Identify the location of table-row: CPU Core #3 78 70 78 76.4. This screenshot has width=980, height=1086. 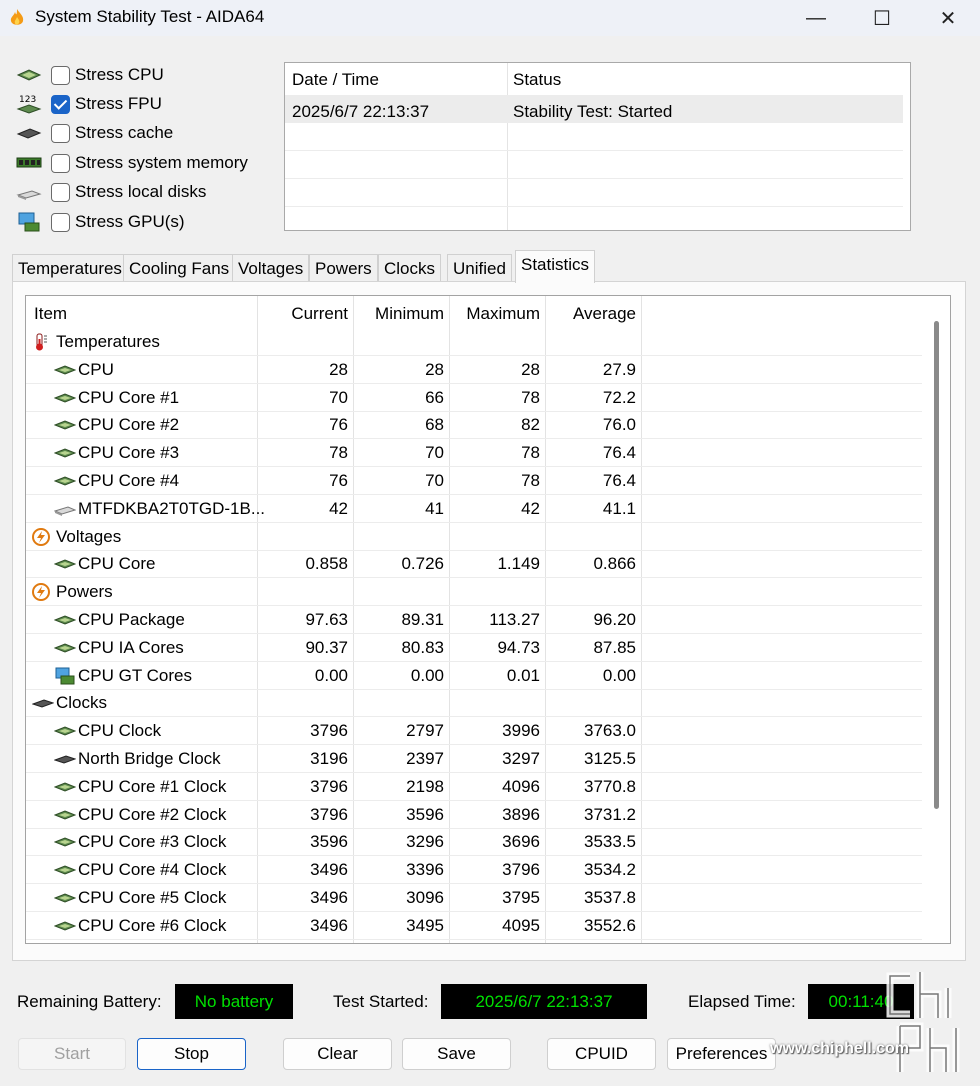
(474, 453).